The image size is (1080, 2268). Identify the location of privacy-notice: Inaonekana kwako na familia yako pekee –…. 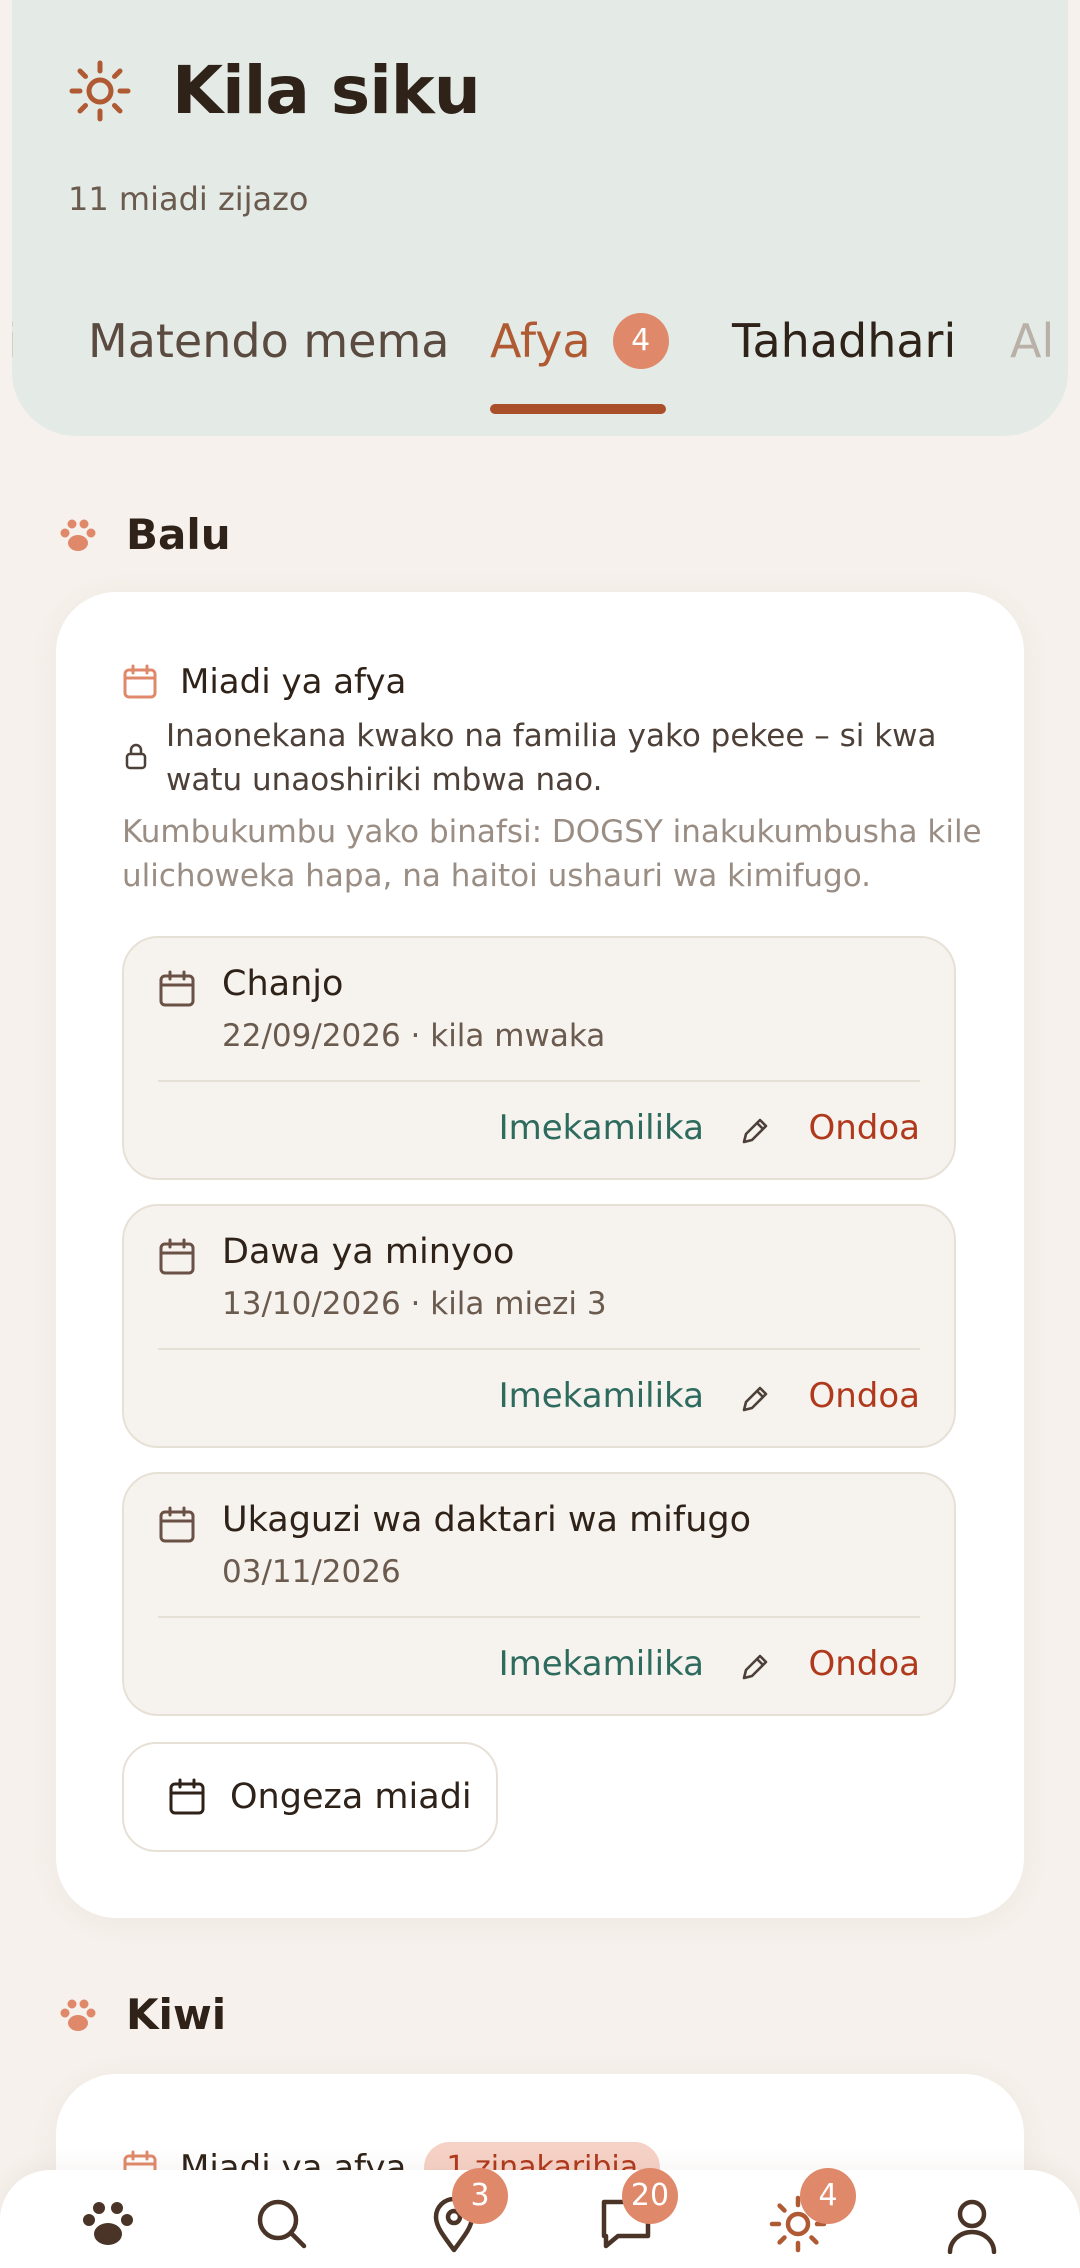
(544, 758).